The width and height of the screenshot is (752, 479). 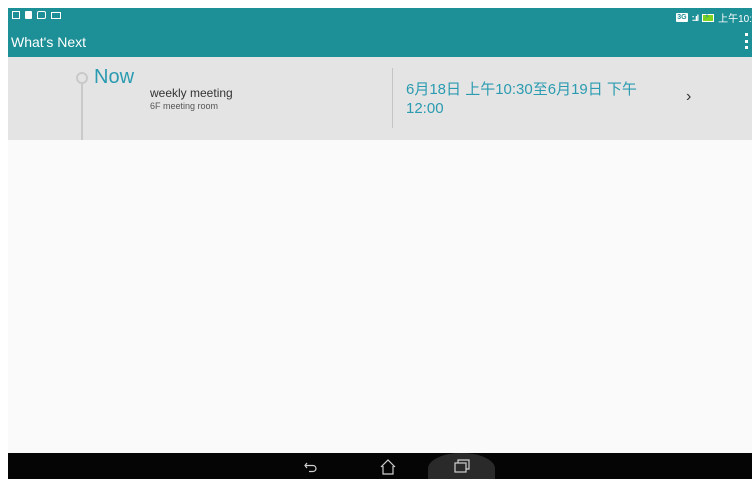 I want to click on status-icons-right: 3G :.ıl 上午10:, so click(x=714, y=17).